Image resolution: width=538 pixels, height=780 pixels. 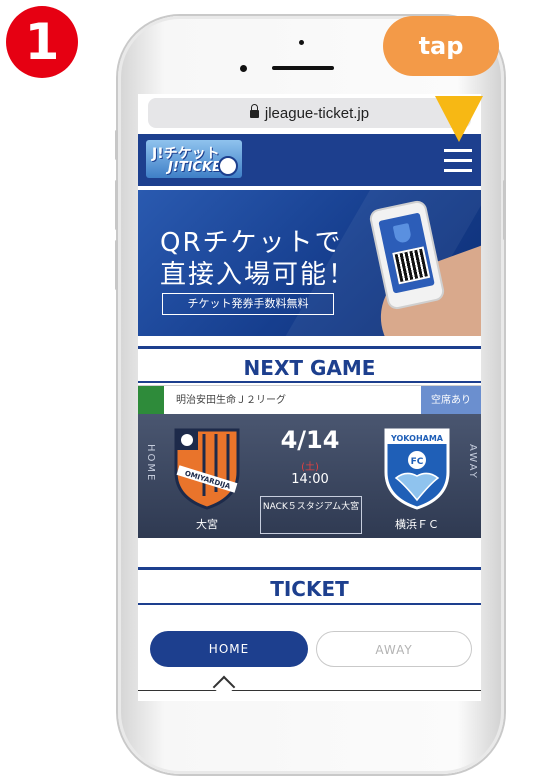 What do you see at coordinates (207, 524) in the screenshot?
I see `home-team-name: 大宮` at bounding box center [207, 524].